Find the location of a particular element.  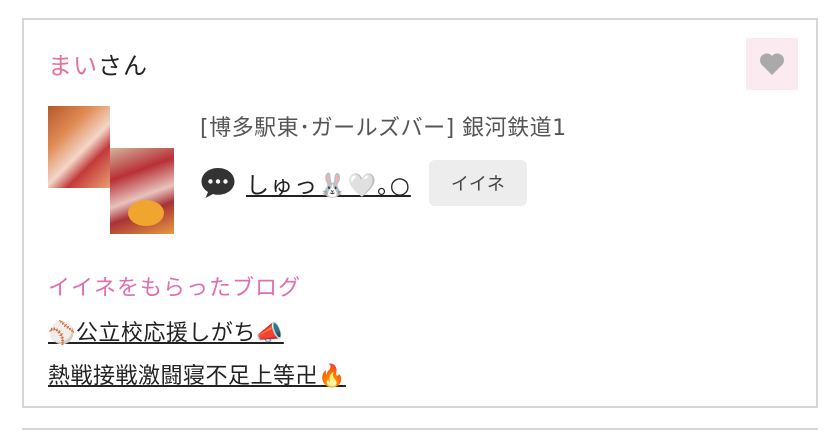

liked-blog-link: 熱戦接戦激闘寝不足上等卍🔥 is located at coordinates (197, 374).